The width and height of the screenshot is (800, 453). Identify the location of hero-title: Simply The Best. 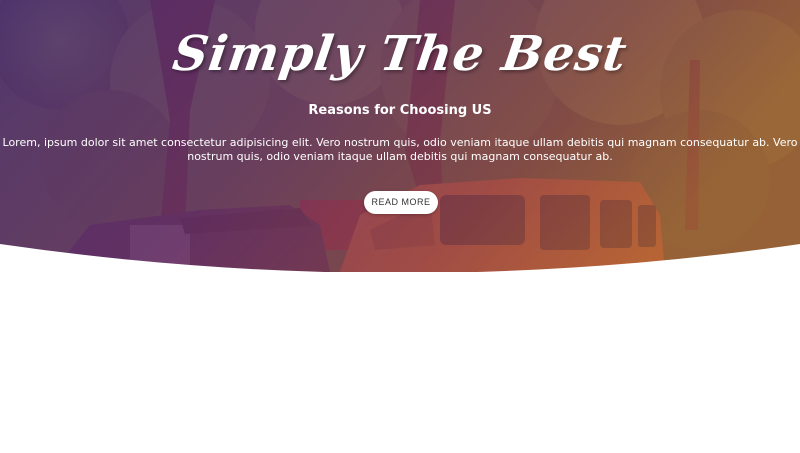
(400, 54).